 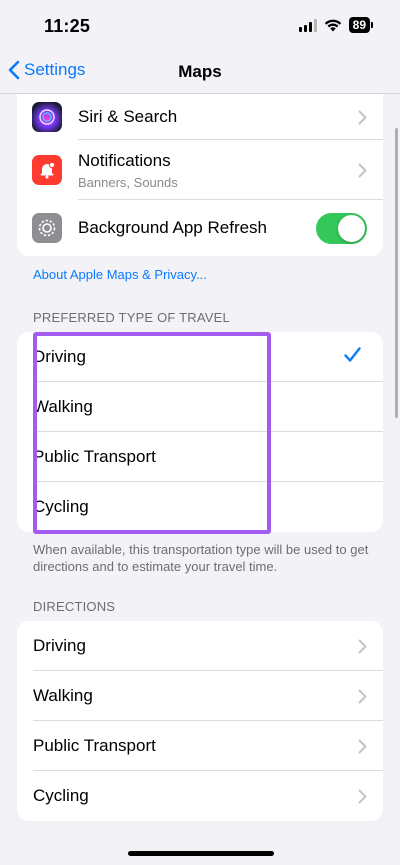 What do you see at coordinates (128, 182) in the screenshot?
I see `notifications-sublabel: Banners, Sounds` at bounding box center [128, 182].